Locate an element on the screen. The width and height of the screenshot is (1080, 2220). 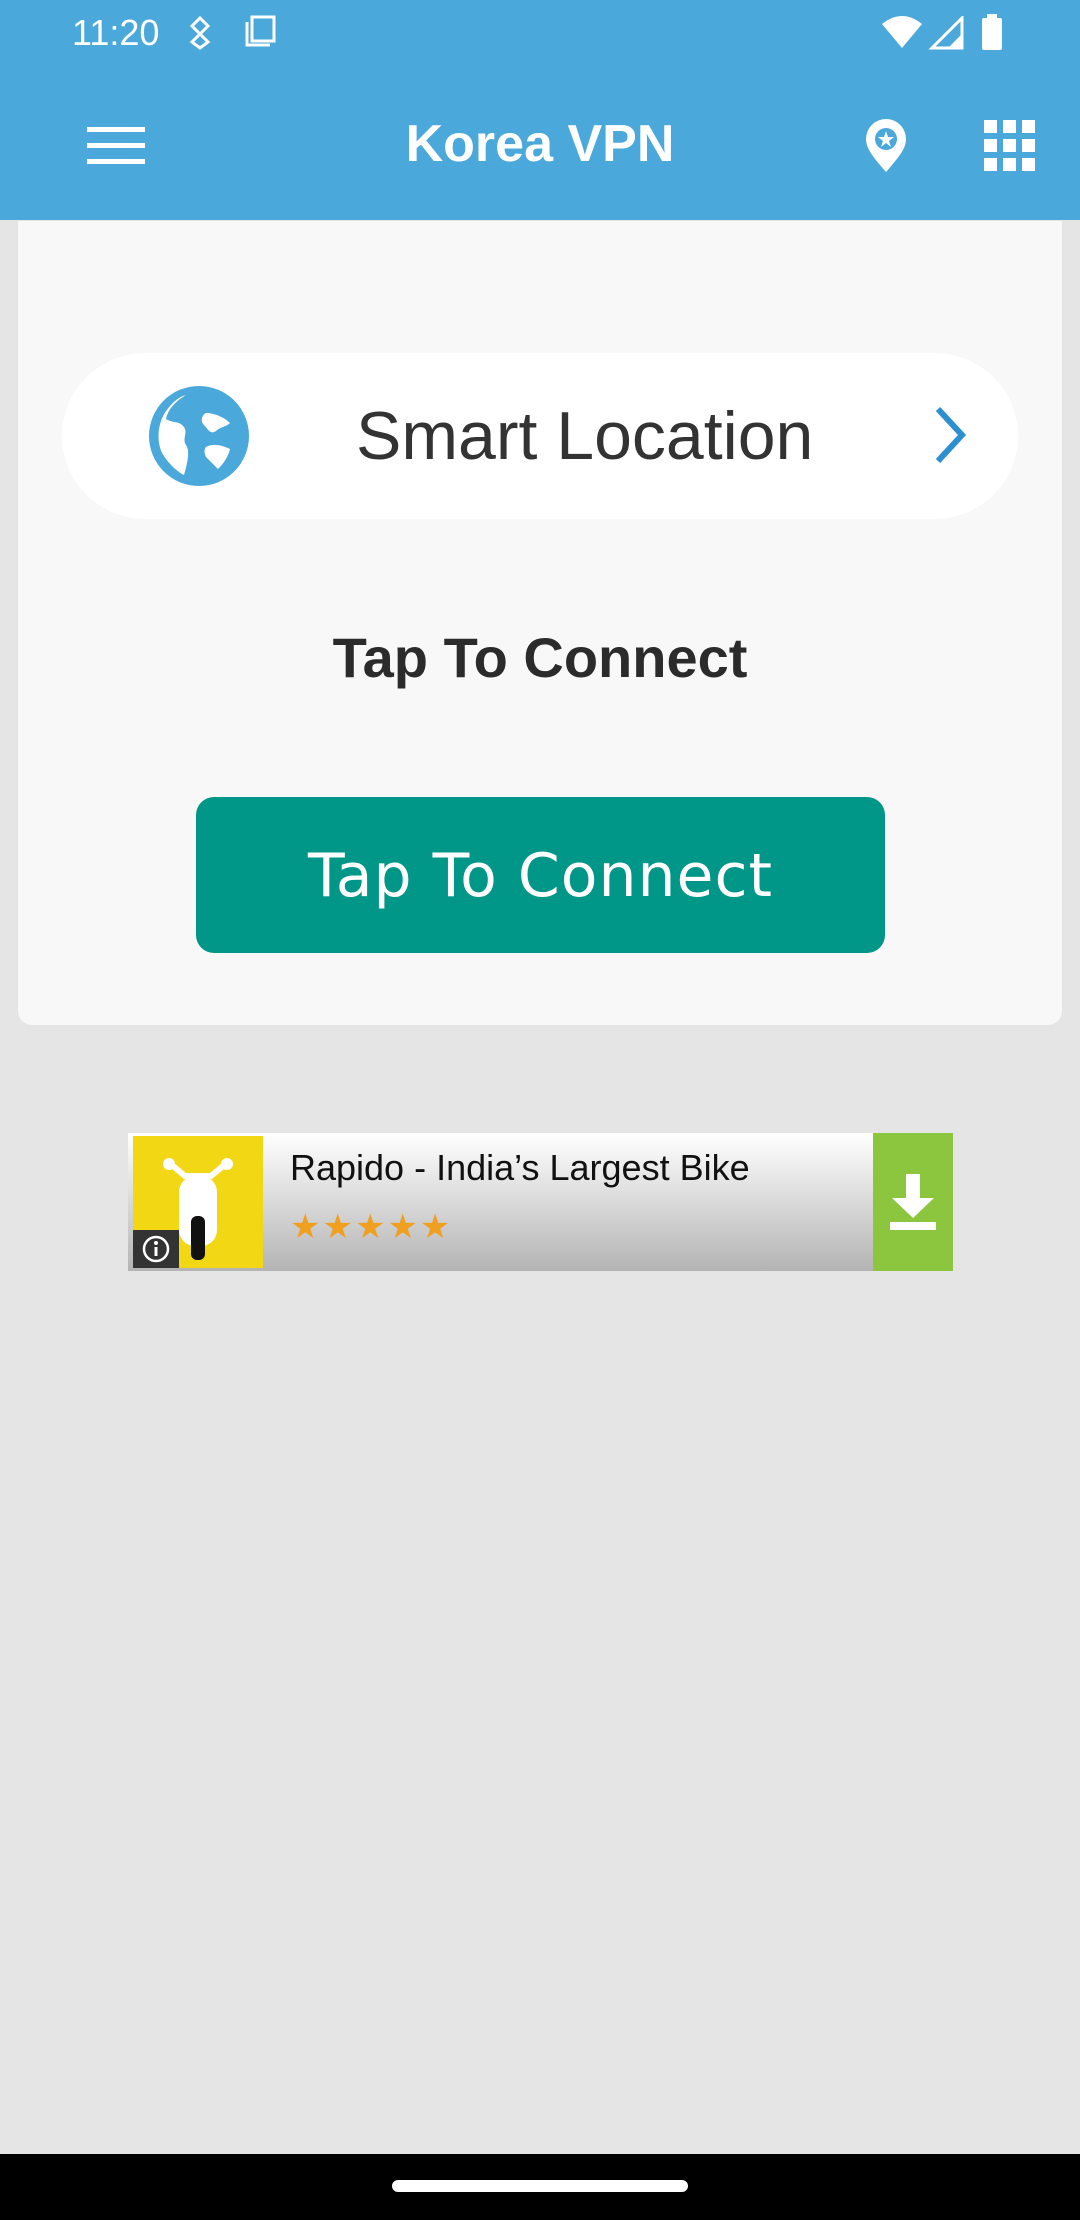
screenshot-icon is located at coordinates (261, 33).